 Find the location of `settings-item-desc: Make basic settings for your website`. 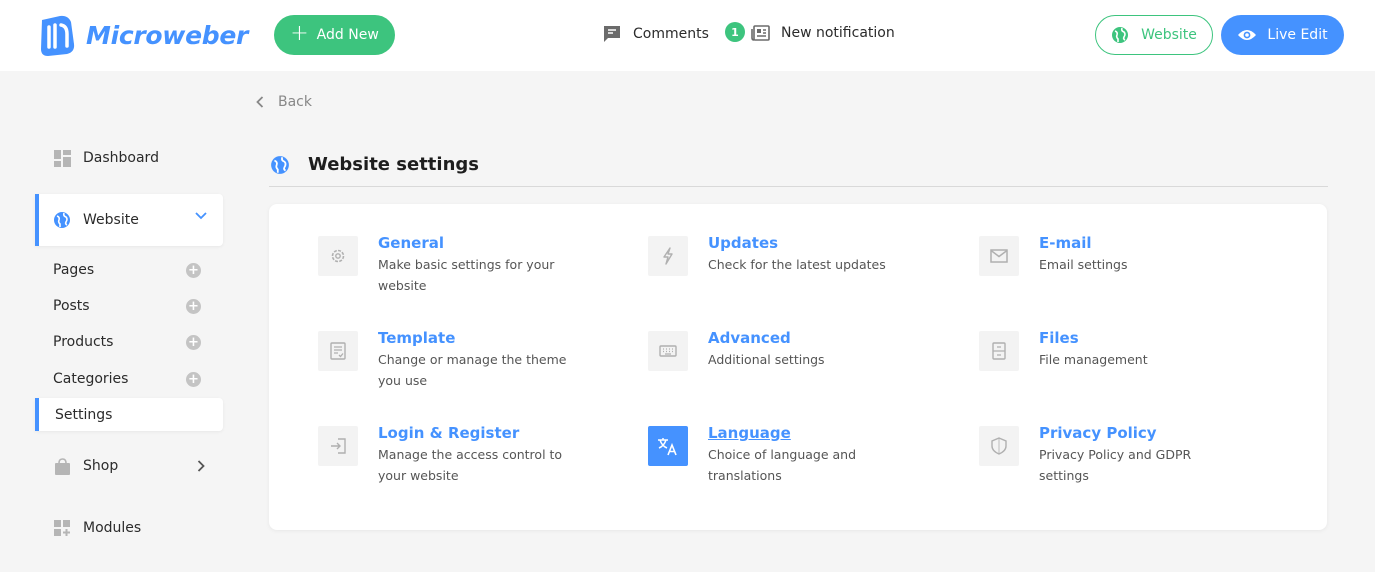

settings-item-desc: Make basic settings for your website is located at coordinates (466, 275).